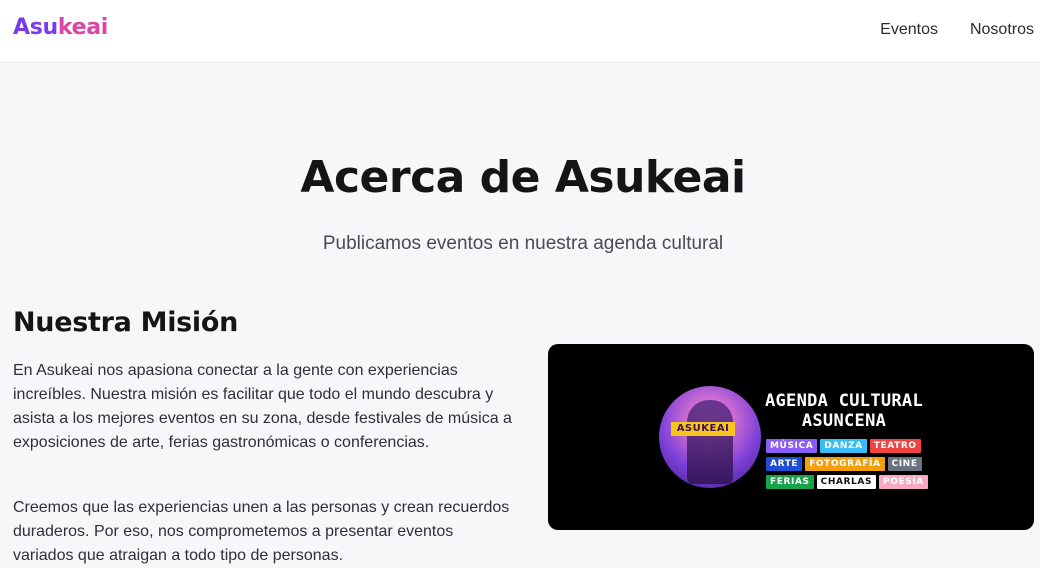  What do you see at coordinates (895, 446) in the screenshot?
I see `category-chip: TEATRO` at bounding box center [895, 446].